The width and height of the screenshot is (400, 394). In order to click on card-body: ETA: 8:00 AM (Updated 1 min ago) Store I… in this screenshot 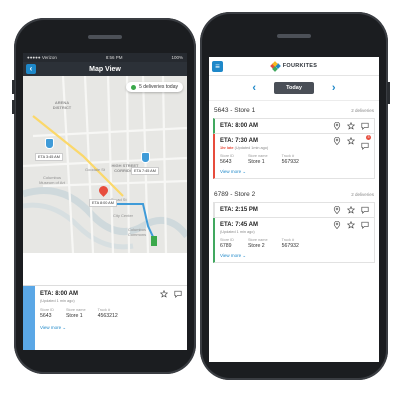, I will do `click(111, 318)`.